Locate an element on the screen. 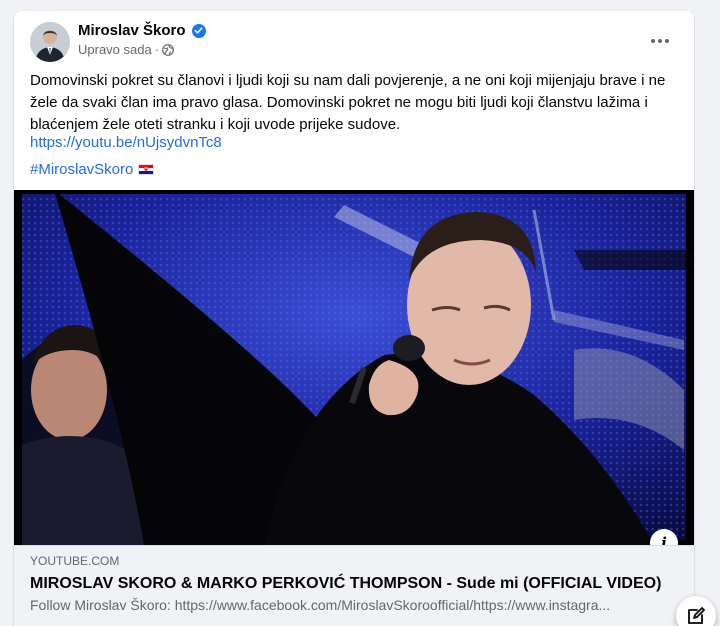 The height and width of the screenshot is (626, 720). hashtag-row: #MiroslavSkoro is located at coordinates (92, 169).